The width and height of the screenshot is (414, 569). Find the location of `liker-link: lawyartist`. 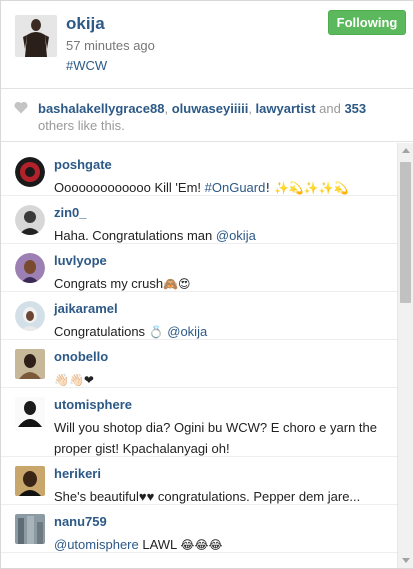

liker-link: lawyartist is located at coordinates (286, 108).